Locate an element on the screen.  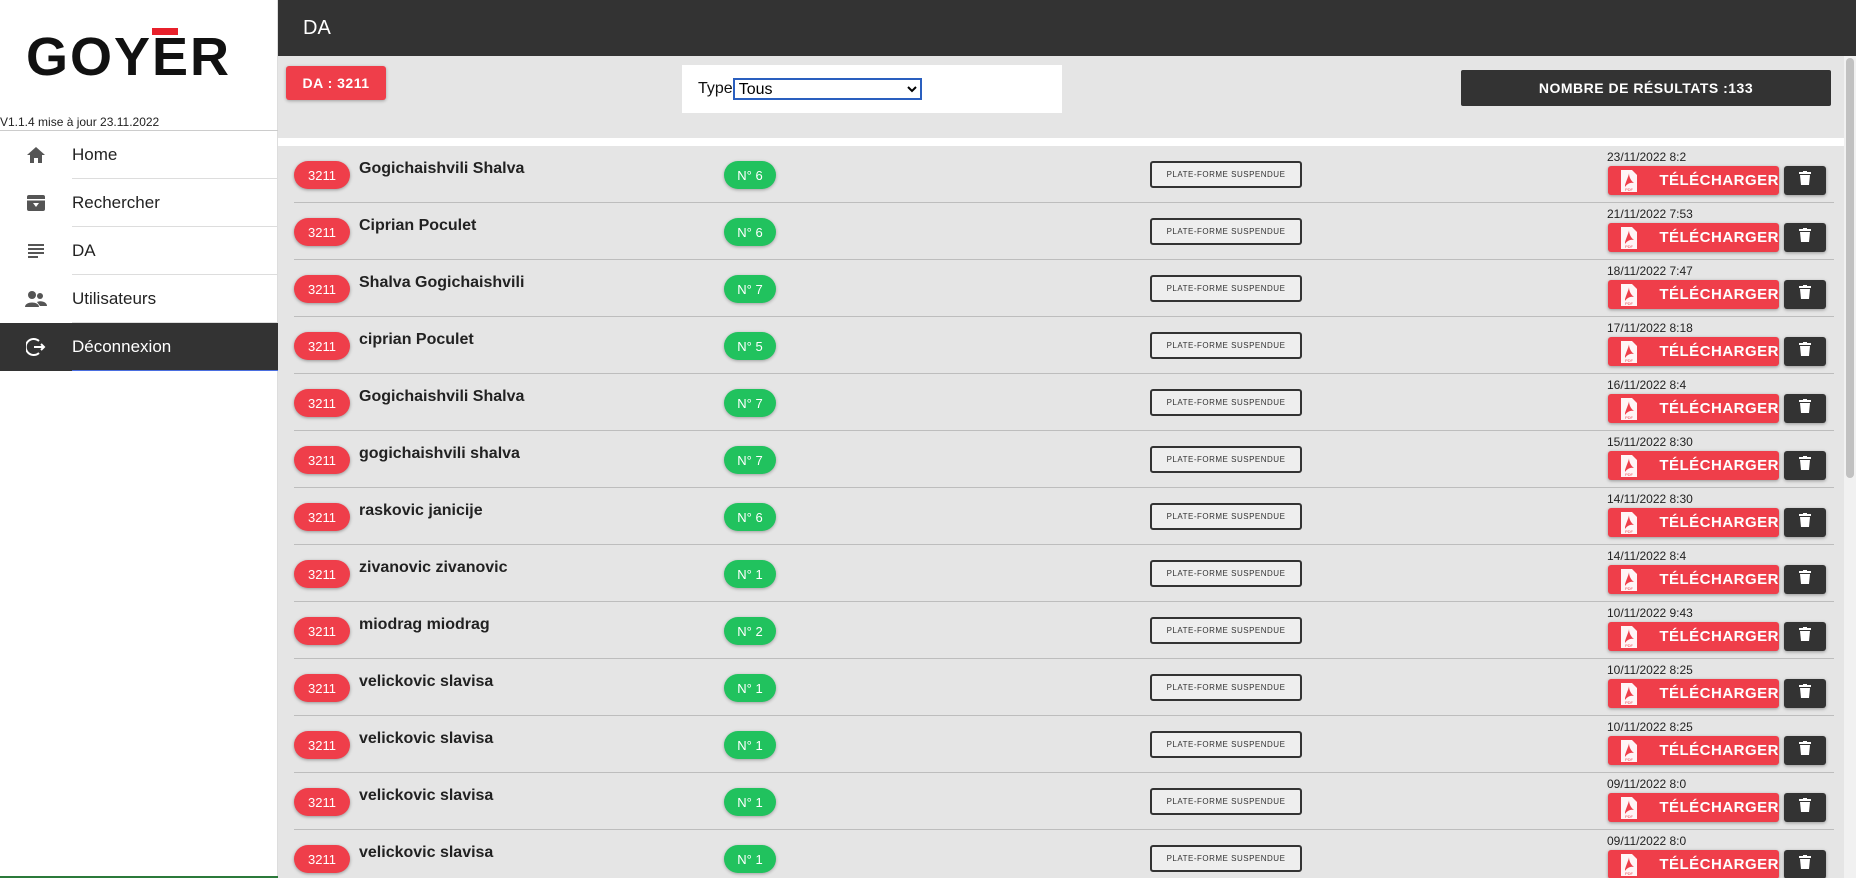
worker-name: Gogichaishvili Shalva is located at coordinates (442, 396).